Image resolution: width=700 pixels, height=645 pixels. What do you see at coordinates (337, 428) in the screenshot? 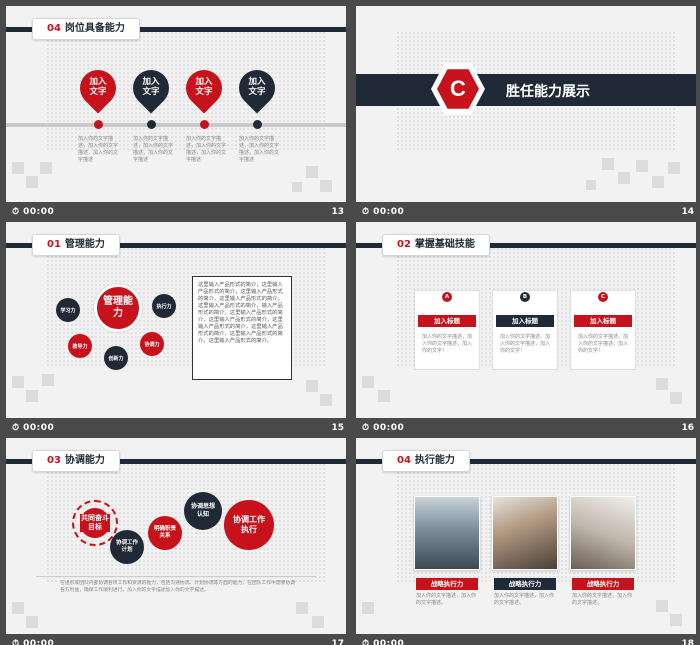
I see `page-number: 15` at bounding box center [337, 428].